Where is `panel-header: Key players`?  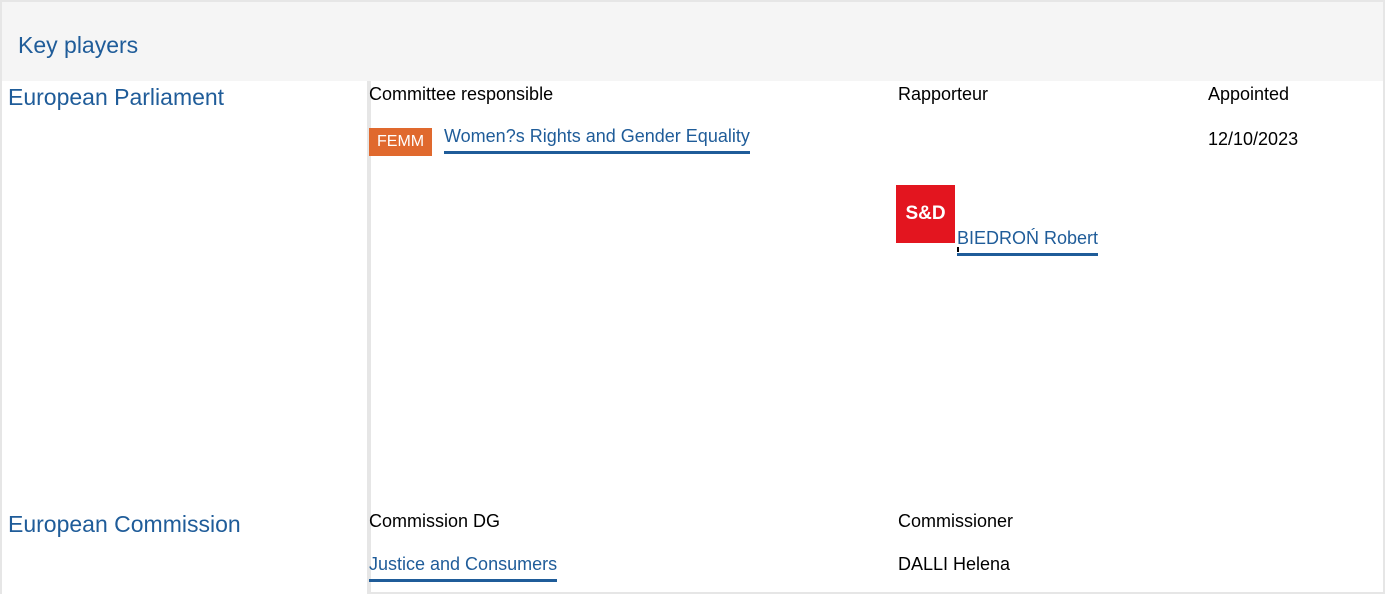
panel-header: Key players is located at coordinates (692, 41).